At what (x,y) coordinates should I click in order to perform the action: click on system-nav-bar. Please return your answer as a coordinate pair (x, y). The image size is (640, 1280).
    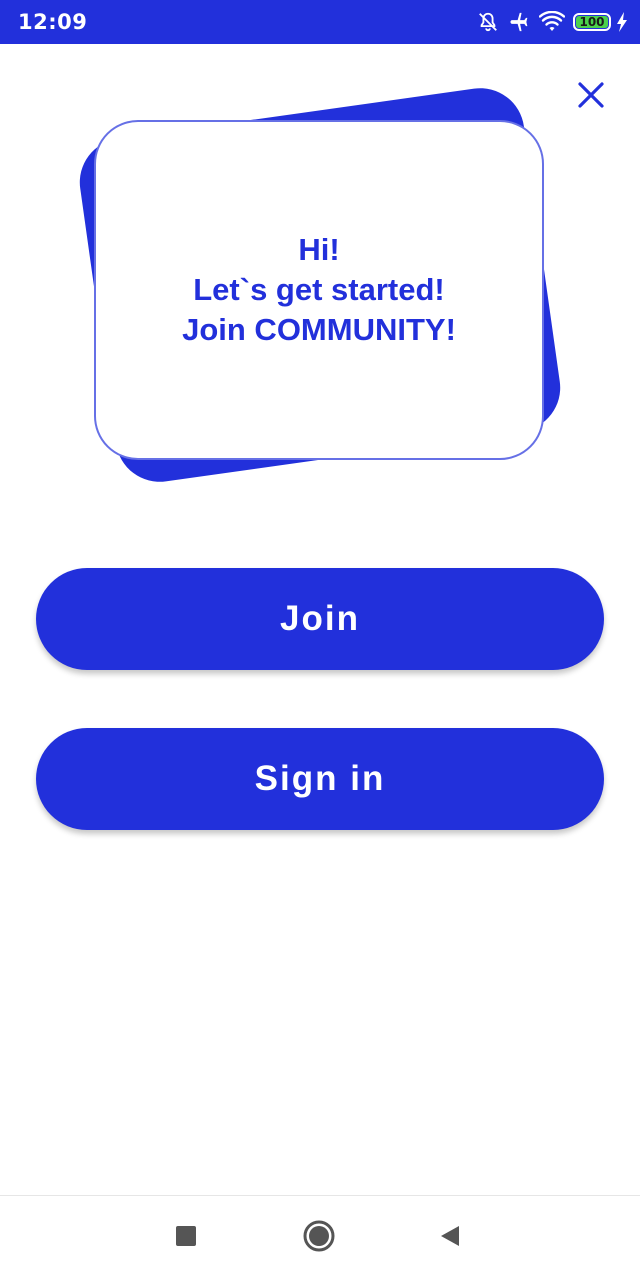
    Looking at the image, I should click on (320, 1237).